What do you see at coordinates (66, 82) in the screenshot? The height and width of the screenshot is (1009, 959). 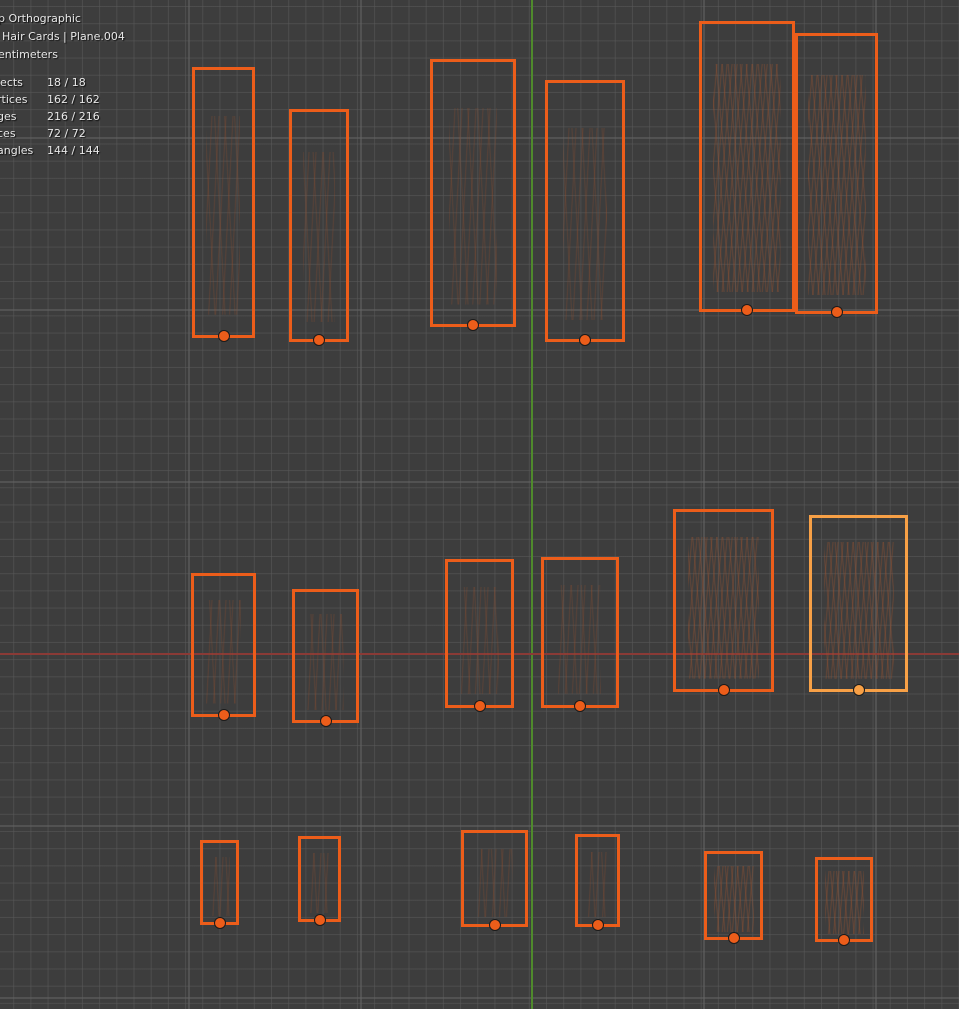 I see `stat-value: 18 / 18` at bounding box center [66, 82].